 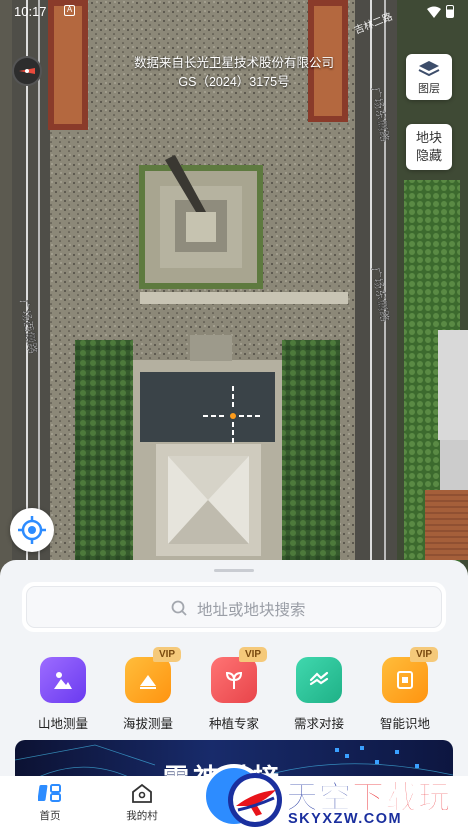 I want to click on tab-home-label: 首页, so click(x=50, y=816).